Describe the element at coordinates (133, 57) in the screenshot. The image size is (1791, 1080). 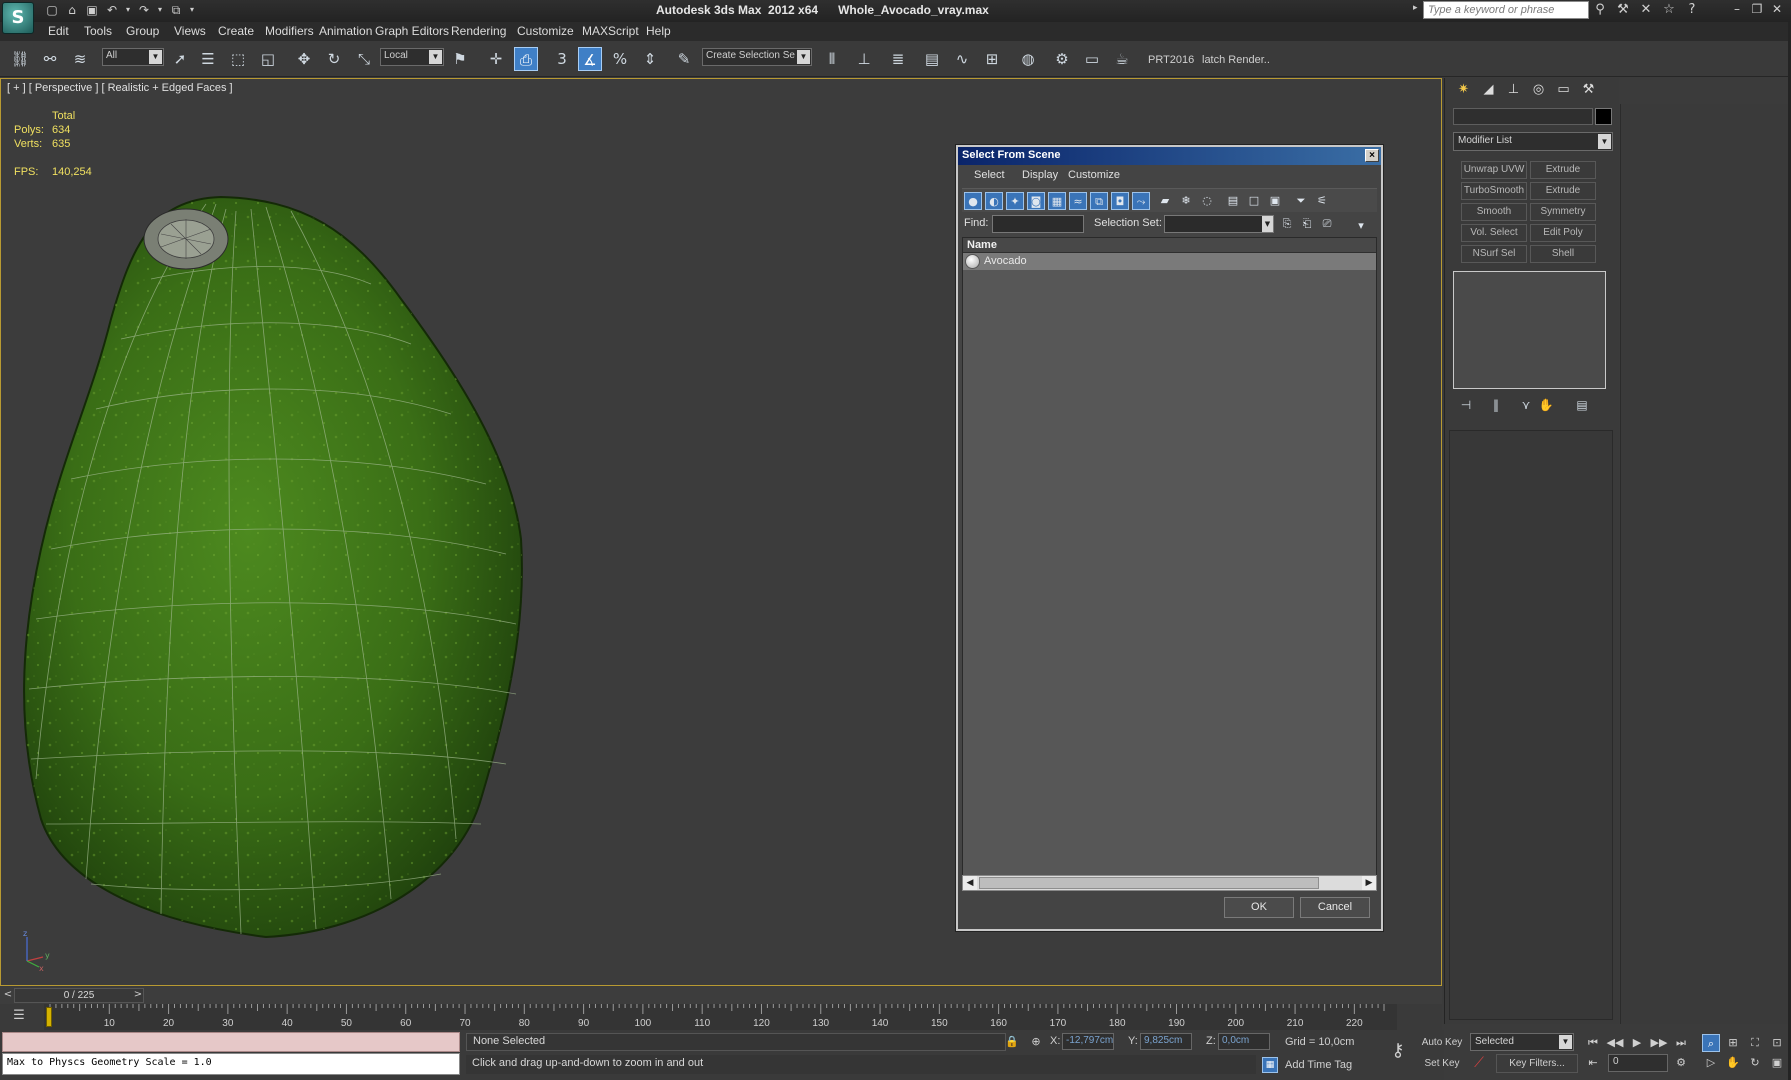
I see `selection-filter-dropdown: All ▼` at that location.